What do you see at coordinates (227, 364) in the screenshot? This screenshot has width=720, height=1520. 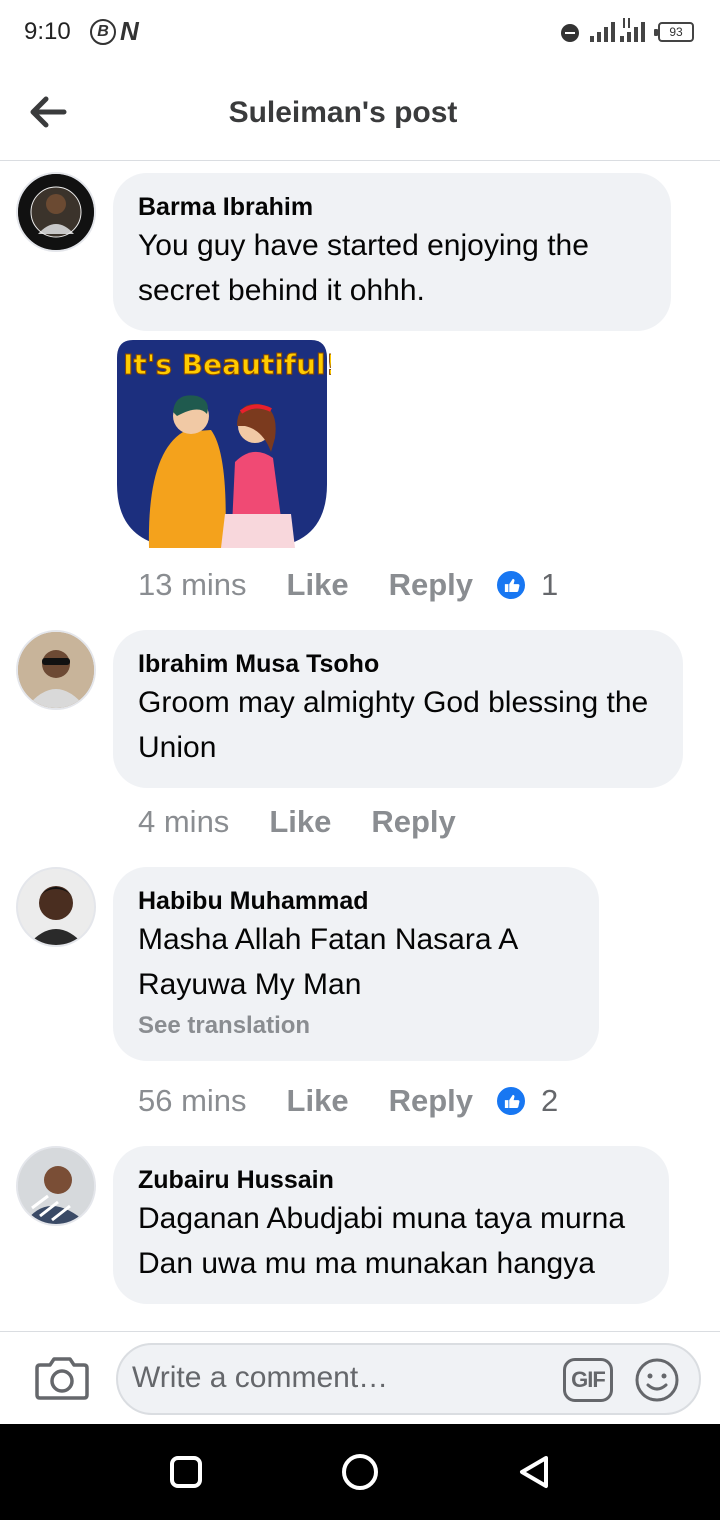 I see `sticker-caption: It's Beautiful!` at bounding box center [227, 364].